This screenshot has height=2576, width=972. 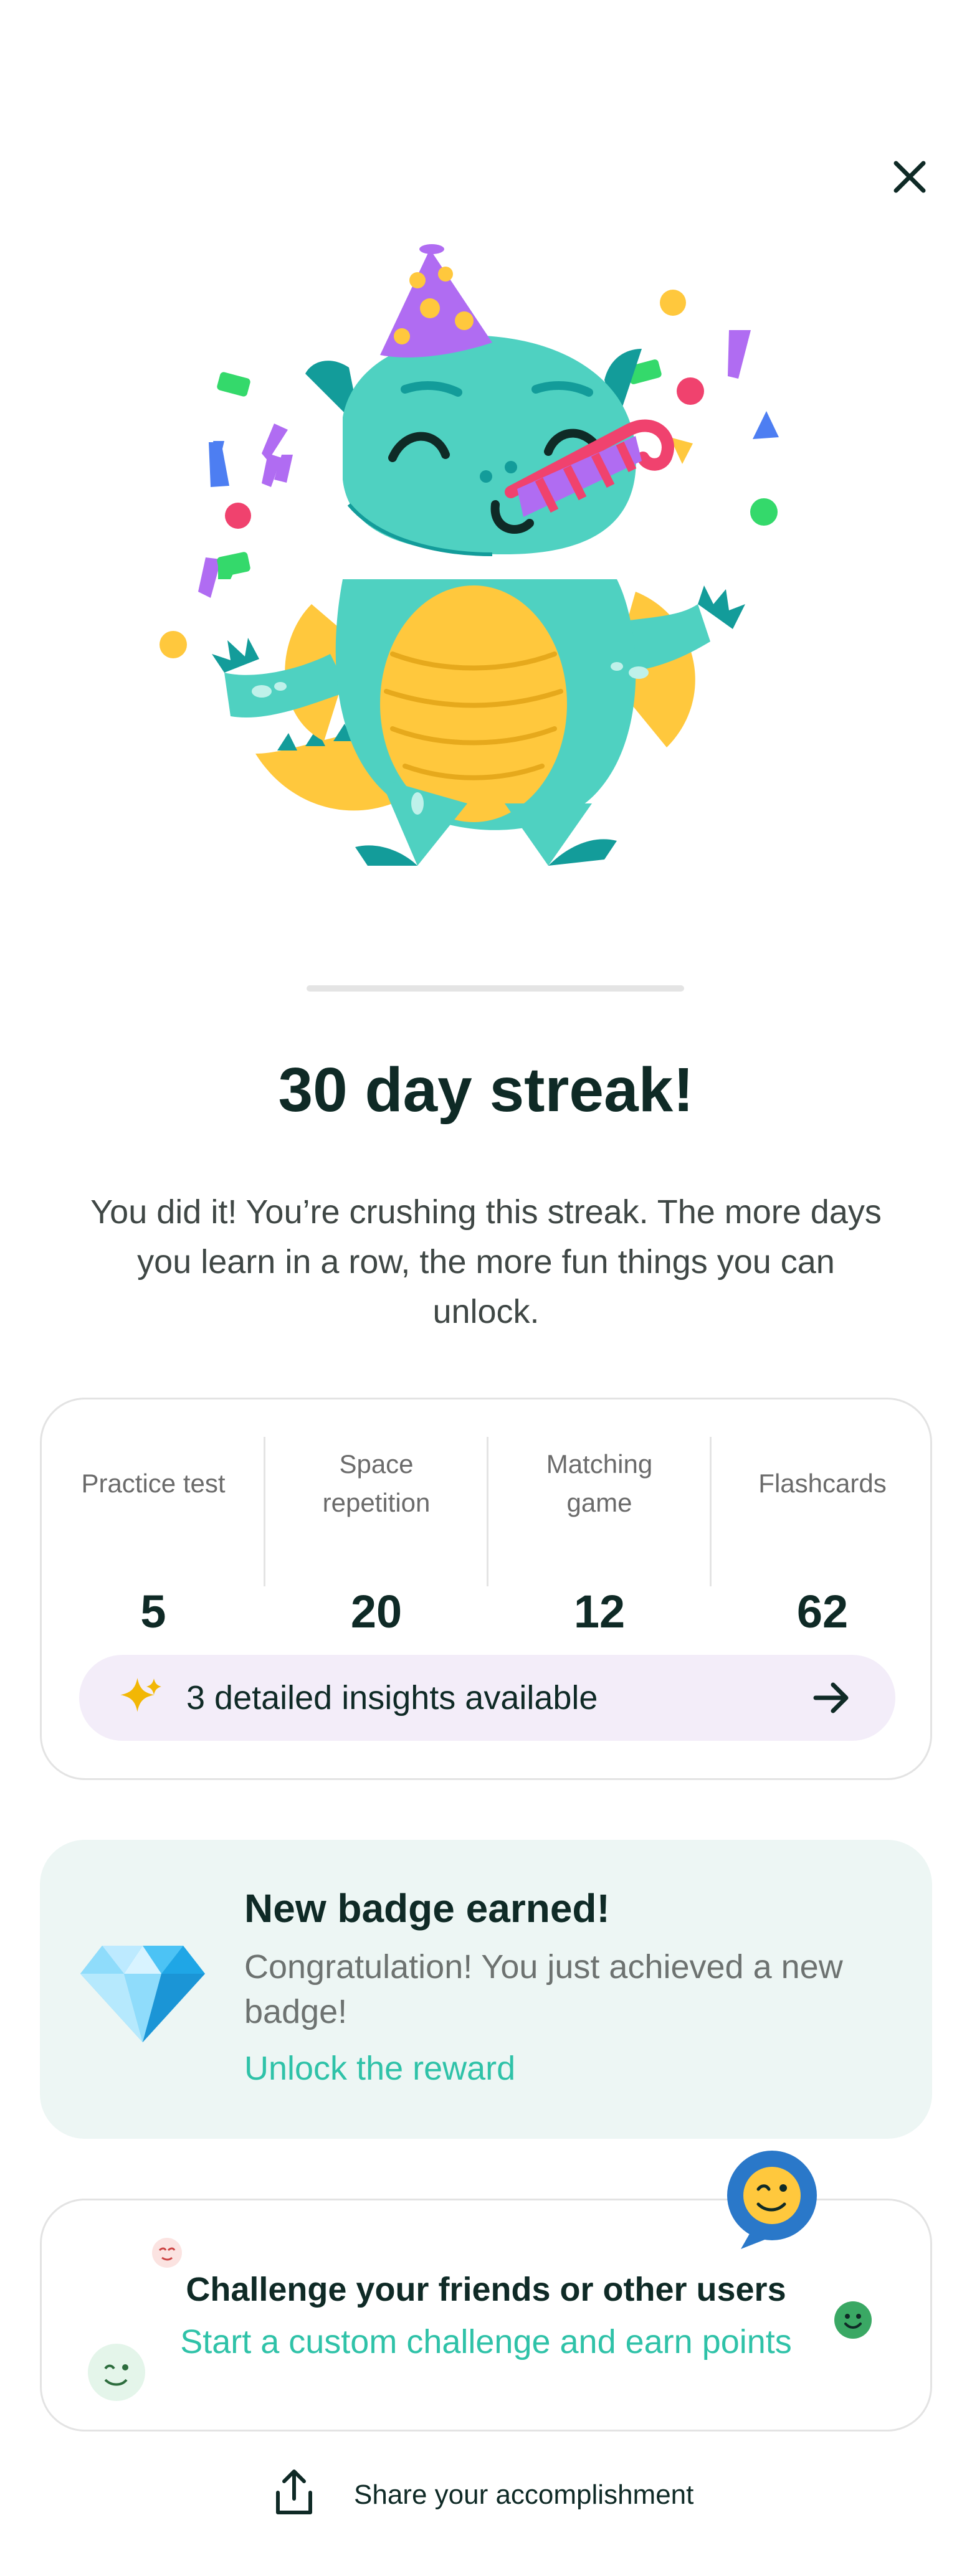 I want to click on stat-label: Space repetition, so click(x=376, y=1483).